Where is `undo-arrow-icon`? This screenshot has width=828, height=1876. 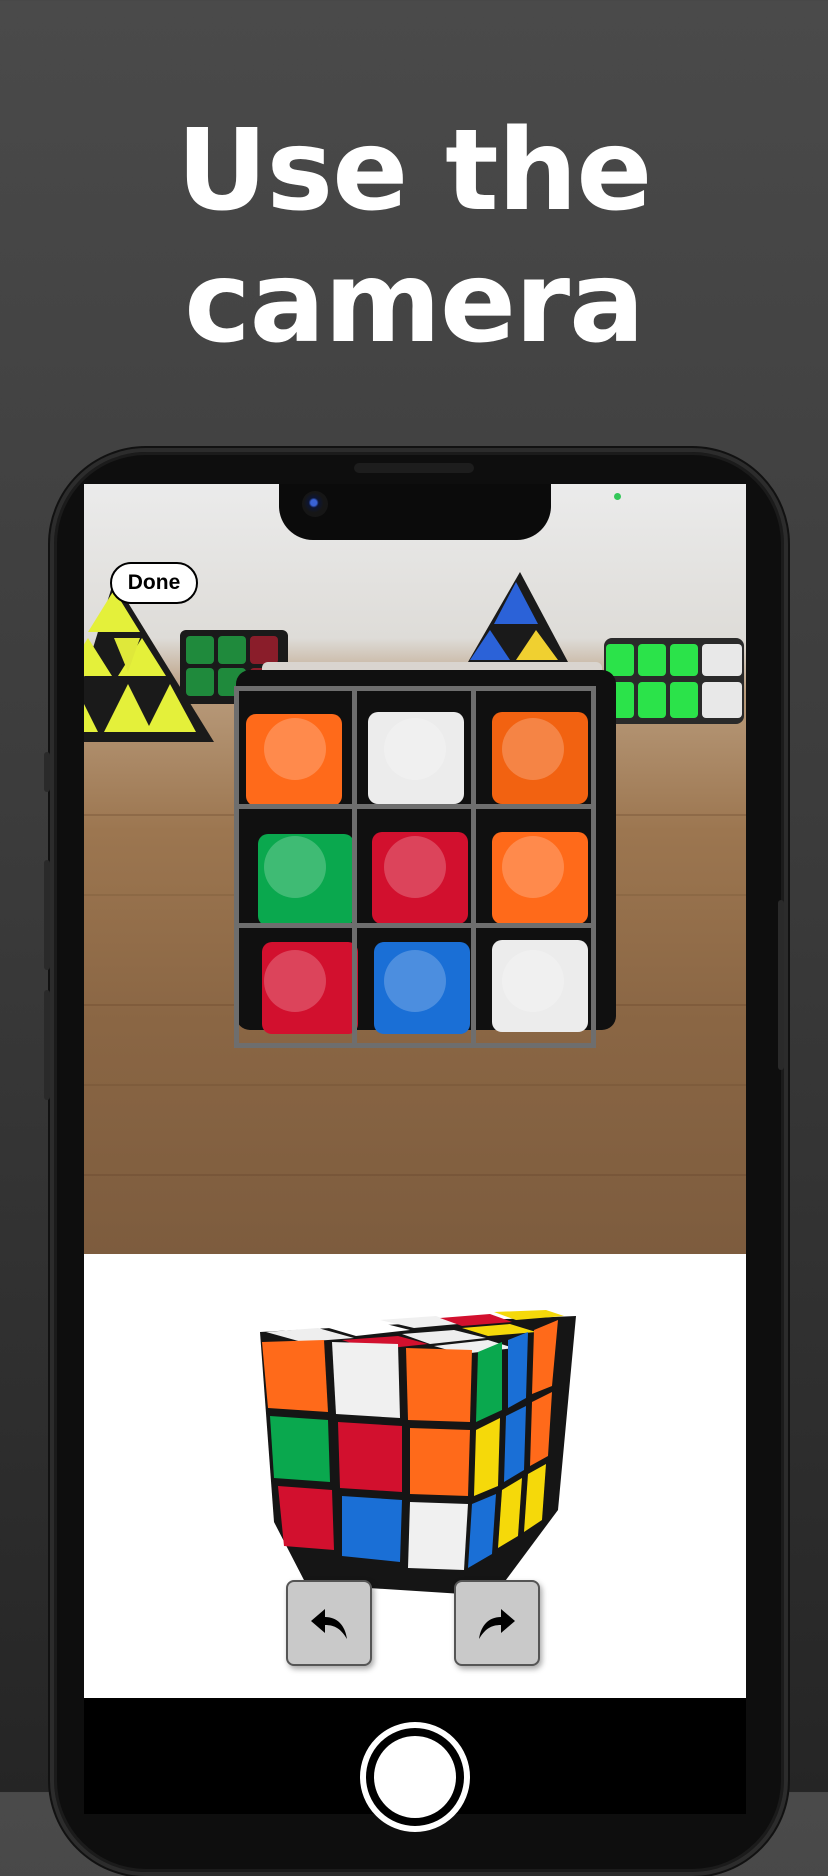
undo-arrow-icon is located at coordinates (329, 1624).